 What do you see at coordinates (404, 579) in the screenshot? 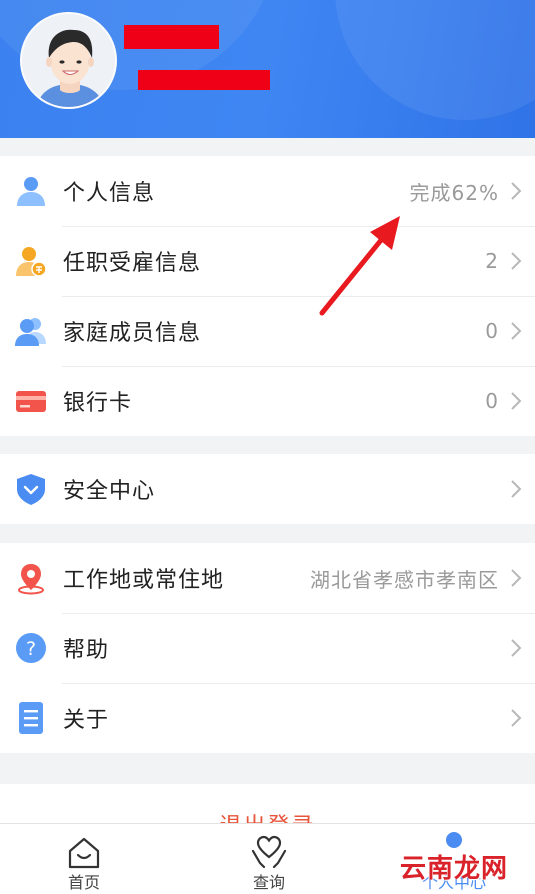
I see `location-value: 湖北省孝感市孝南区` at bounding box center [404, 579].